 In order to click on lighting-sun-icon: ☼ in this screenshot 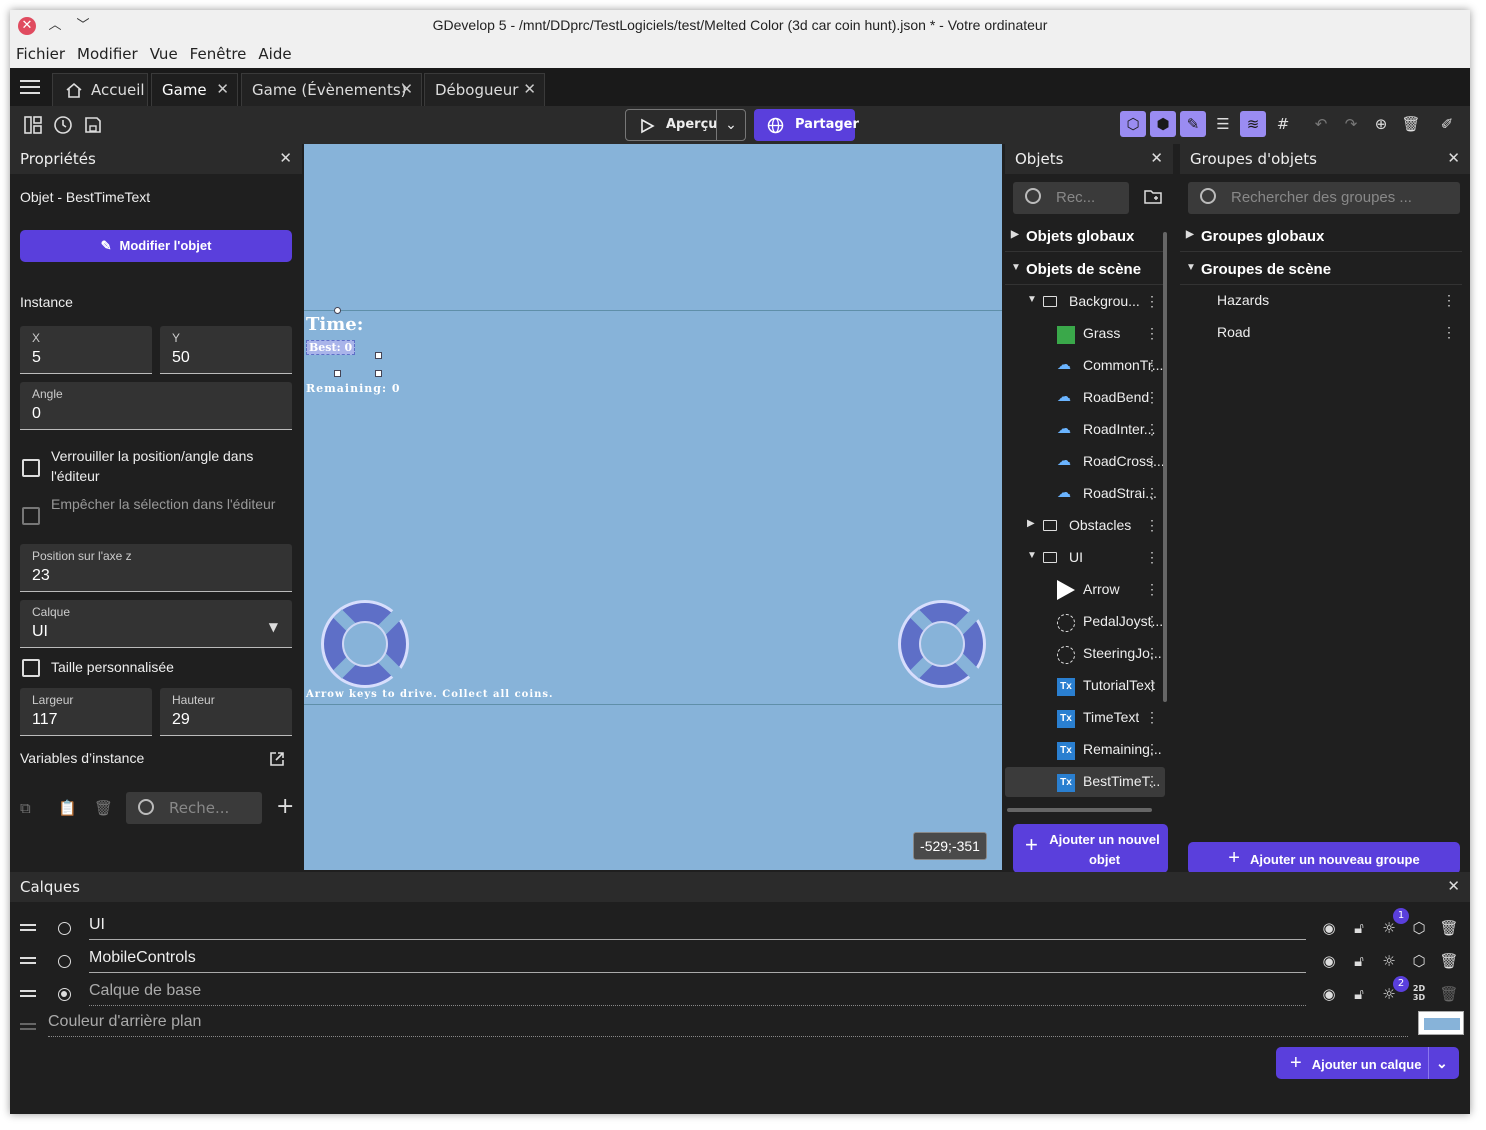, I will do `click(1389, 961)`.